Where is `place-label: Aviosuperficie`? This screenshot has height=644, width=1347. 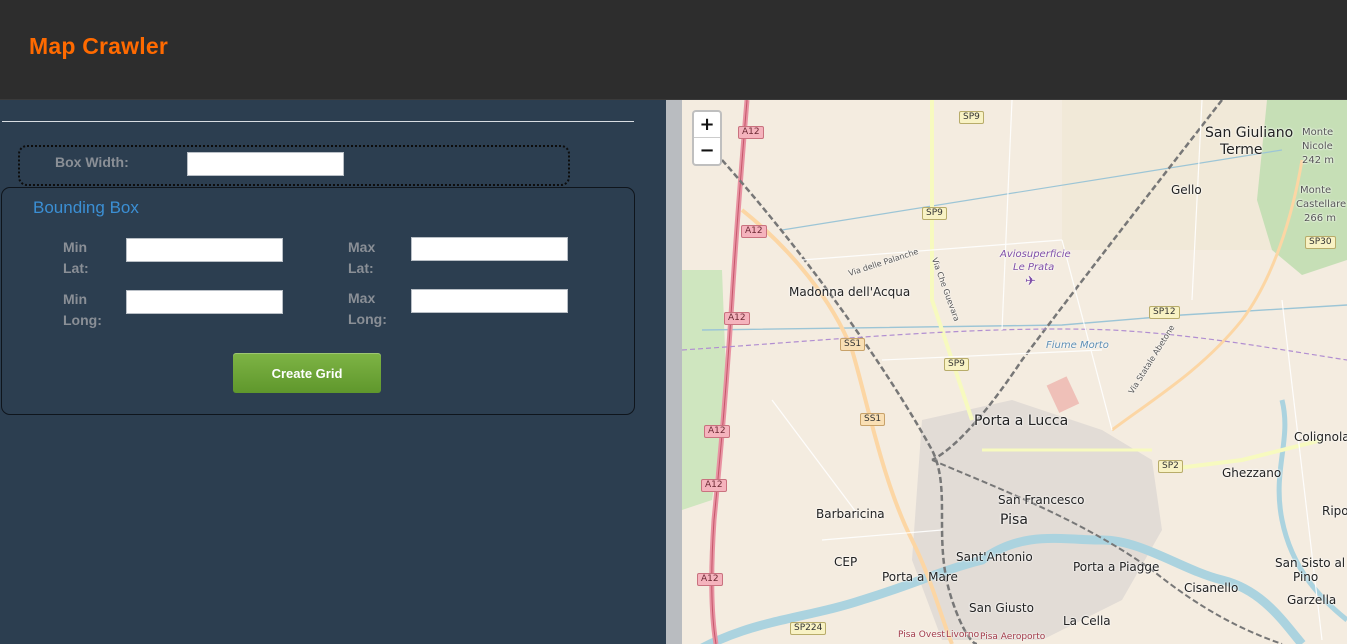
place-label: Aviosuperficie is located at coordinates (1035, 254).